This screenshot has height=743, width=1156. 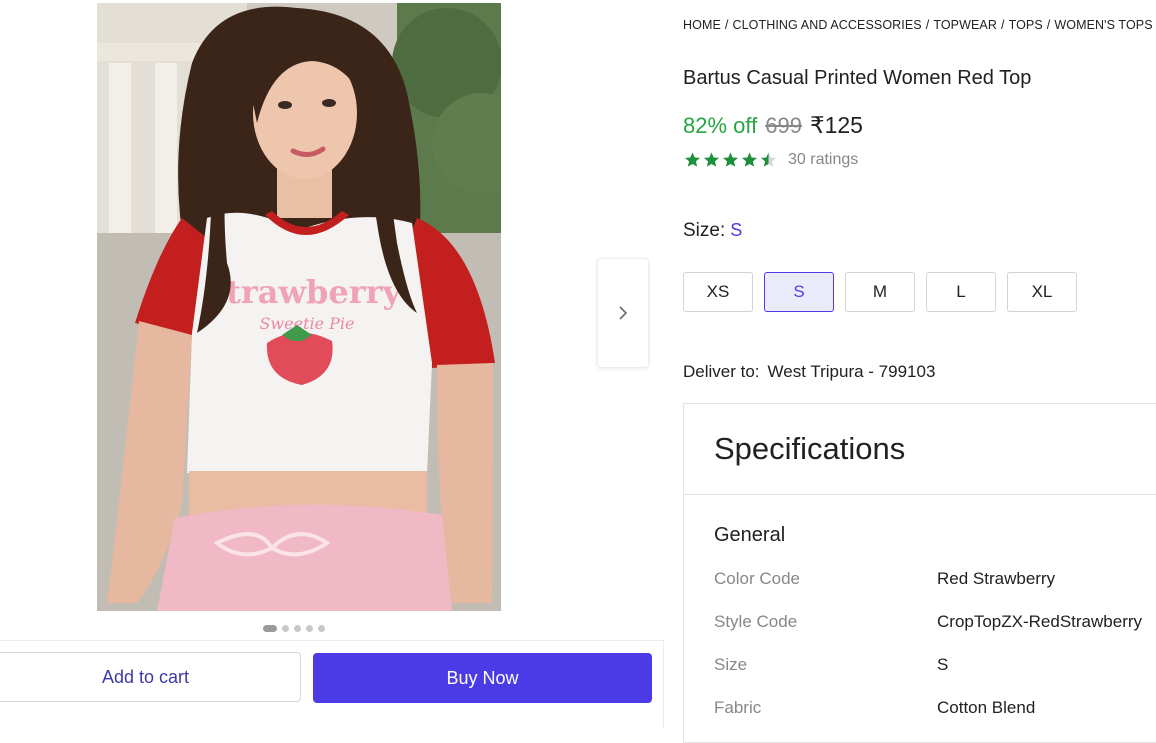 I want to click on size-option-s: S, so click(x=799, y=292).